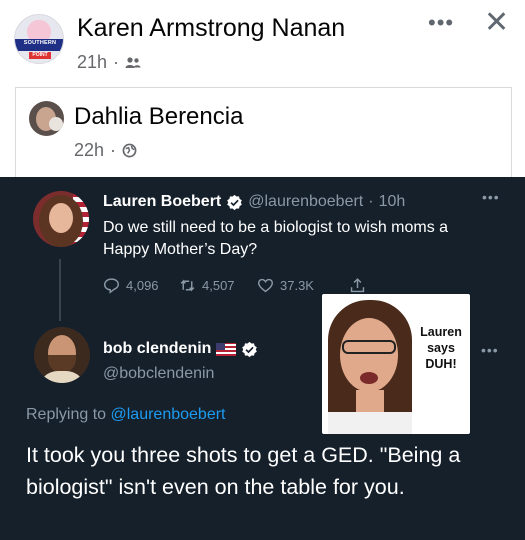  I want to click on reply-icon, so click(111, 286).